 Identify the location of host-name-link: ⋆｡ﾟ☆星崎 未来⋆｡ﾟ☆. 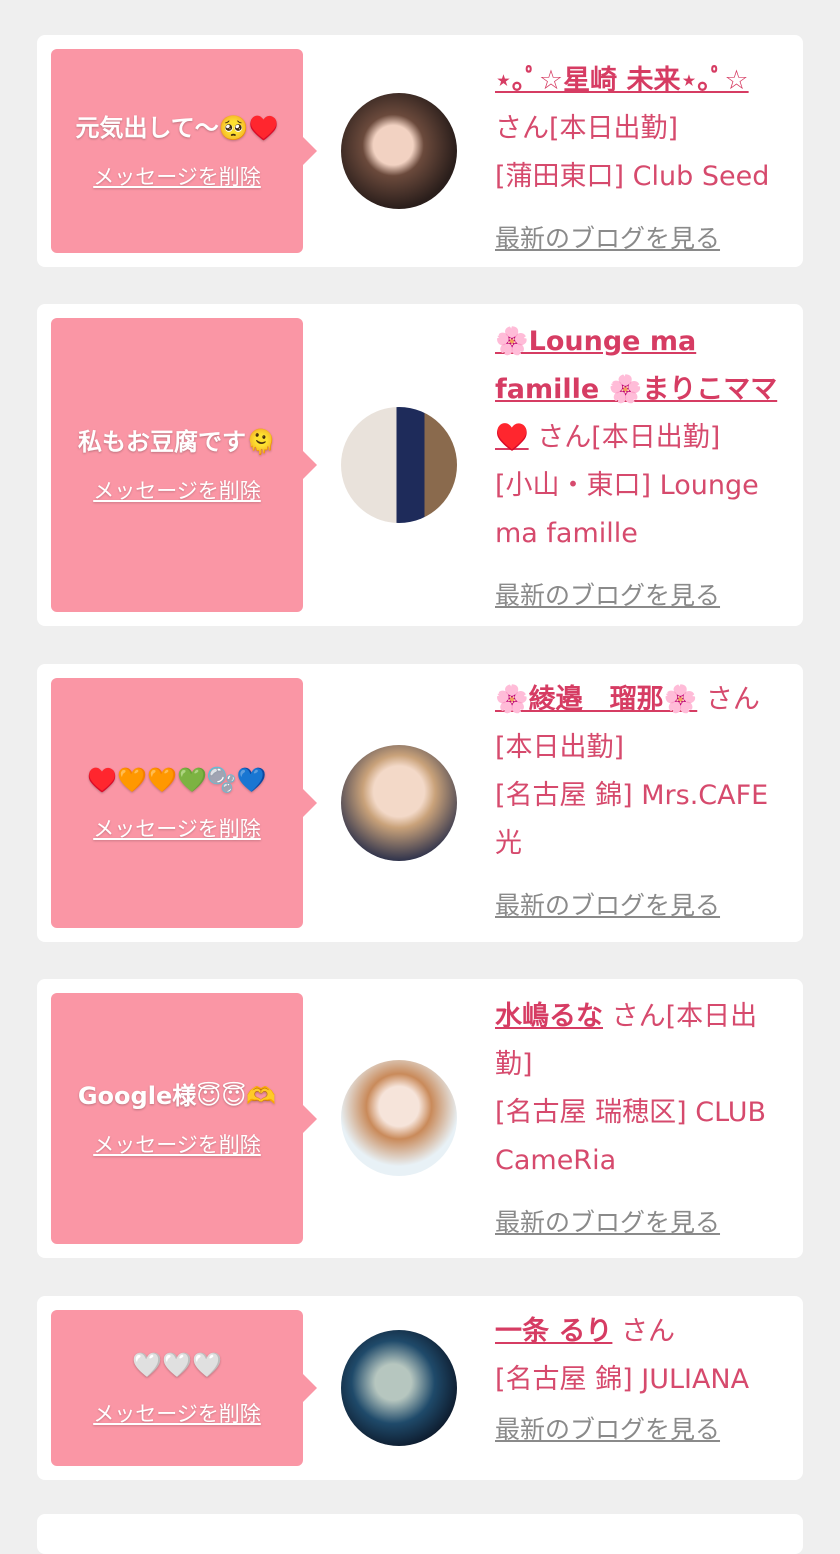
(622, 80).